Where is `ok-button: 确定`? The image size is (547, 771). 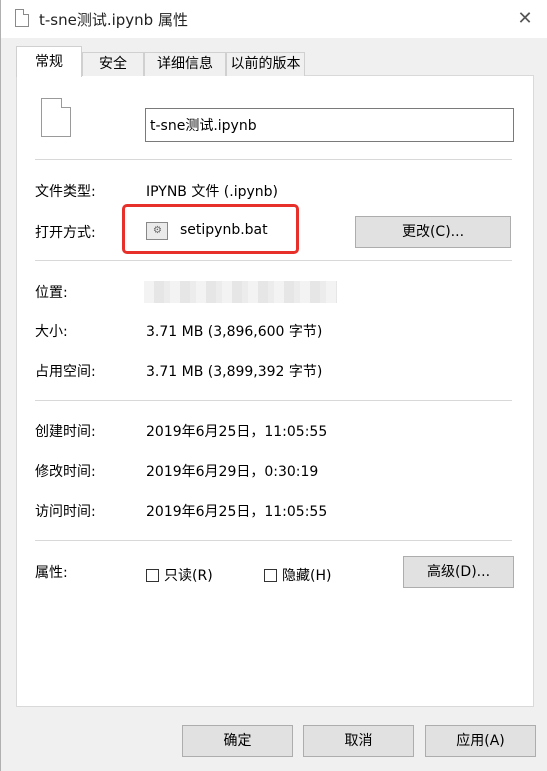
ok-button: 确定 is located at coordinates (237, 741).